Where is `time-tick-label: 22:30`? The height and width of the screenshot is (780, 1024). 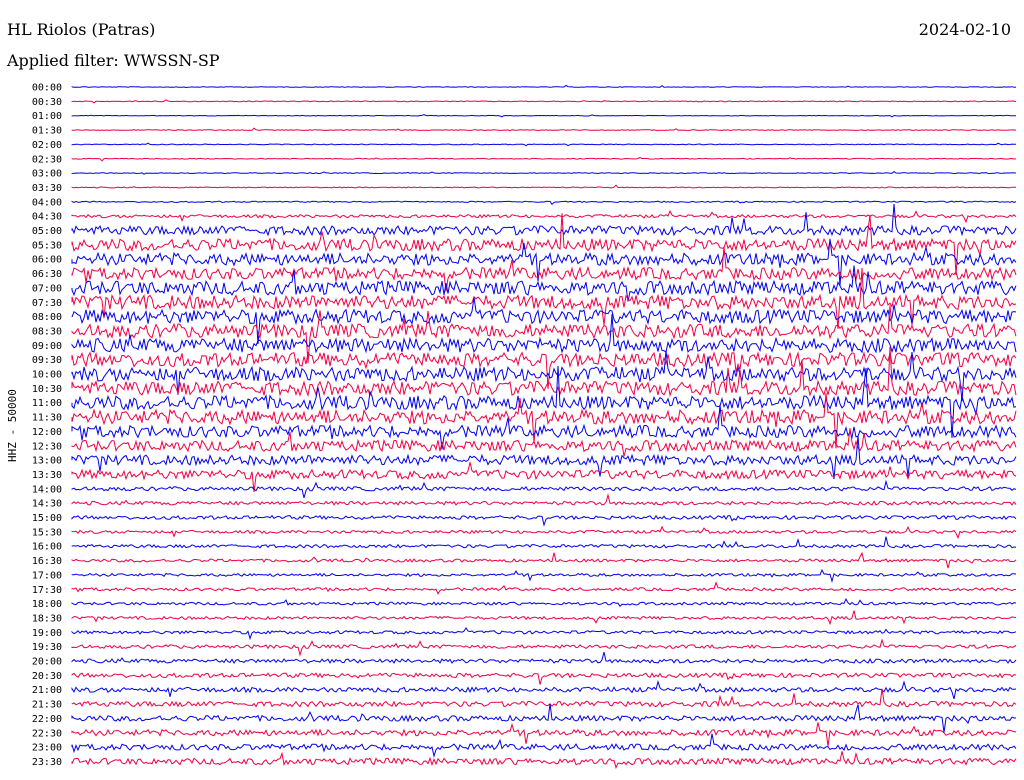
time-tick-label: 22:30 is located at coordinates (47, 733).